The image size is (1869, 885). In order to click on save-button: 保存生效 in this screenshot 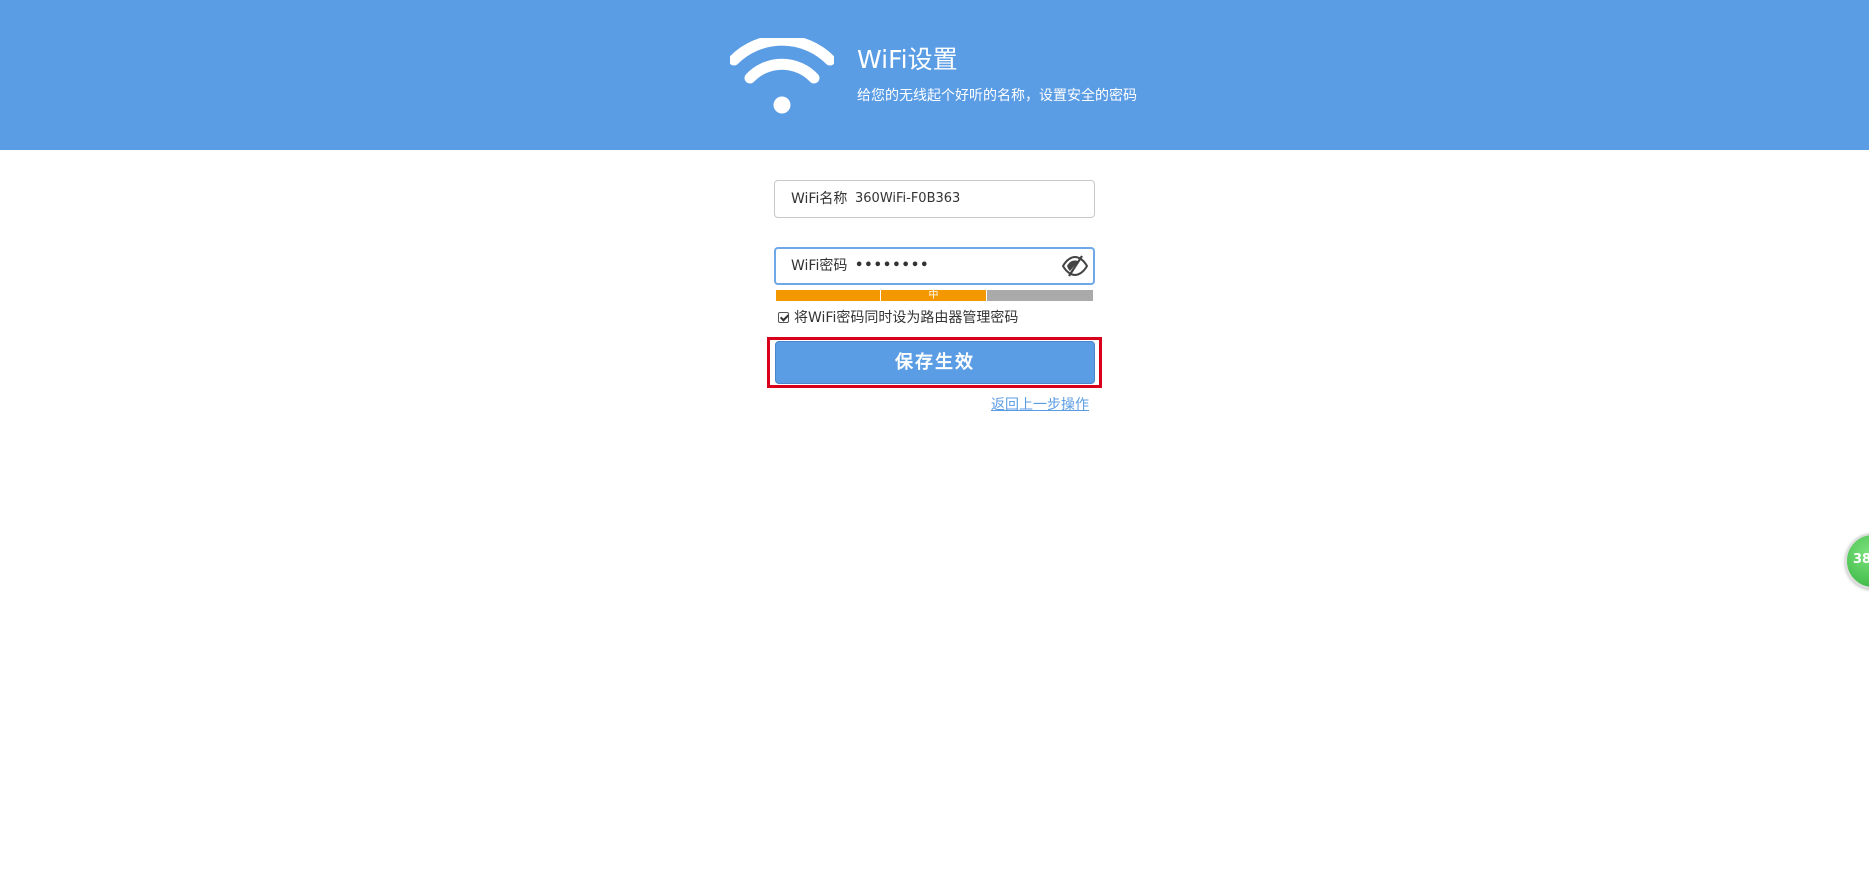, I will do `click(935, 362)`.